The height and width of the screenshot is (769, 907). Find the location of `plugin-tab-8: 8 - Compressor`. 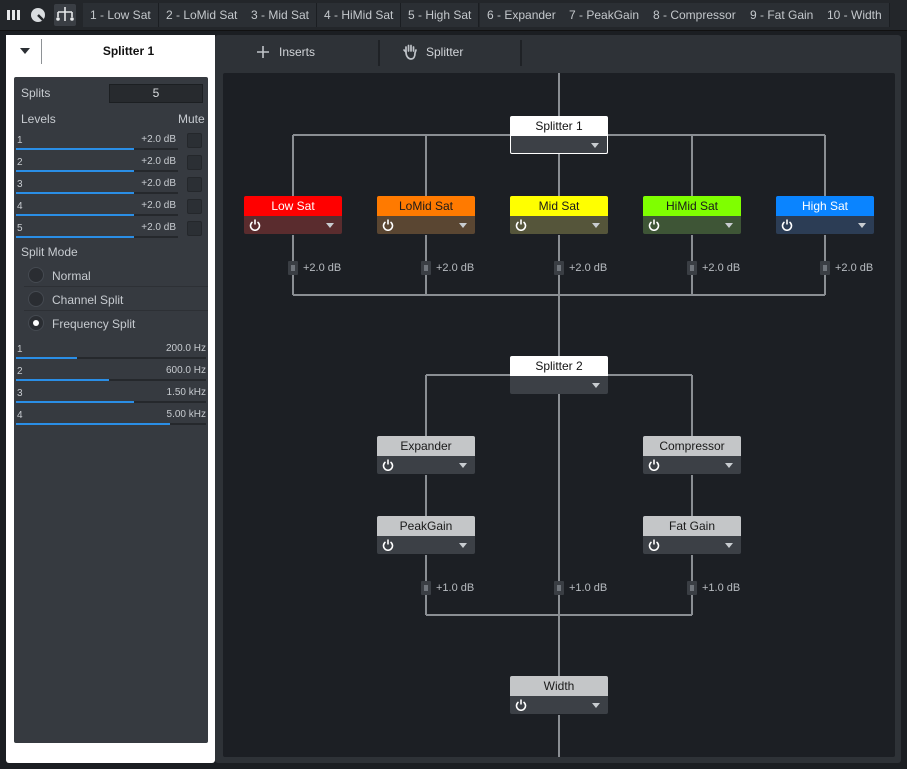

plugin-tab-8: 8 - Compressor is located at coordinates (695, 15).